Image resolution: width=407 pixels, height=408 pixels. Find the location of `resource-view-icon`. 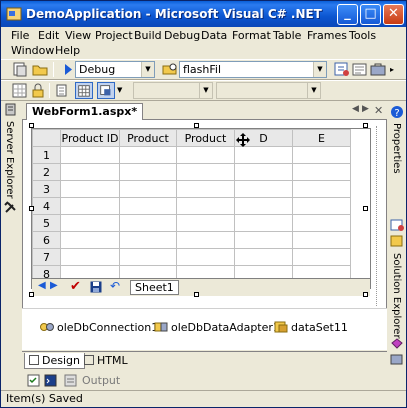

resource-view-icon is located at coordinates (397, 359).